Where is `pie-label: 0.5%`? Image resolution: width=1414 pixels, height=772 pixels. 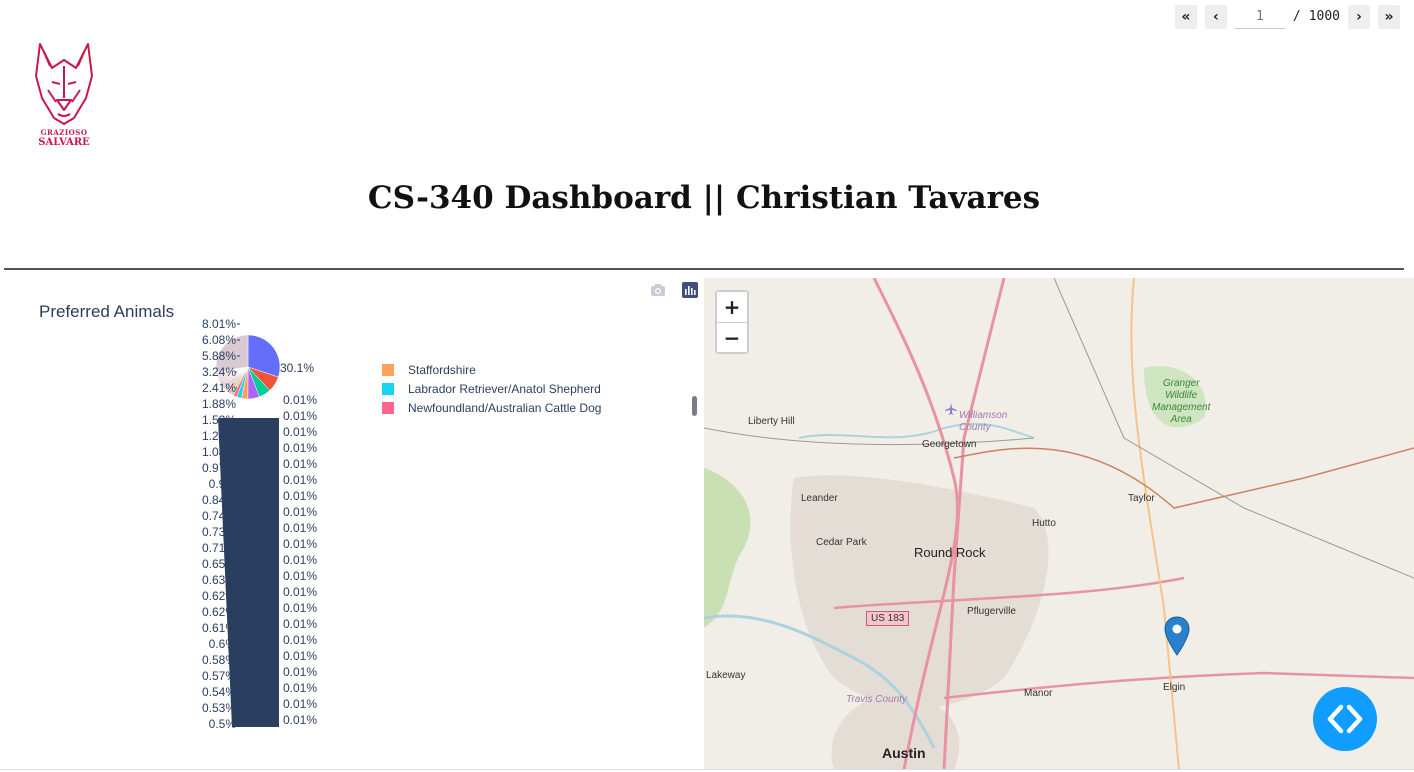
pie-label: 0.5% is located at coordinates (223, 724).